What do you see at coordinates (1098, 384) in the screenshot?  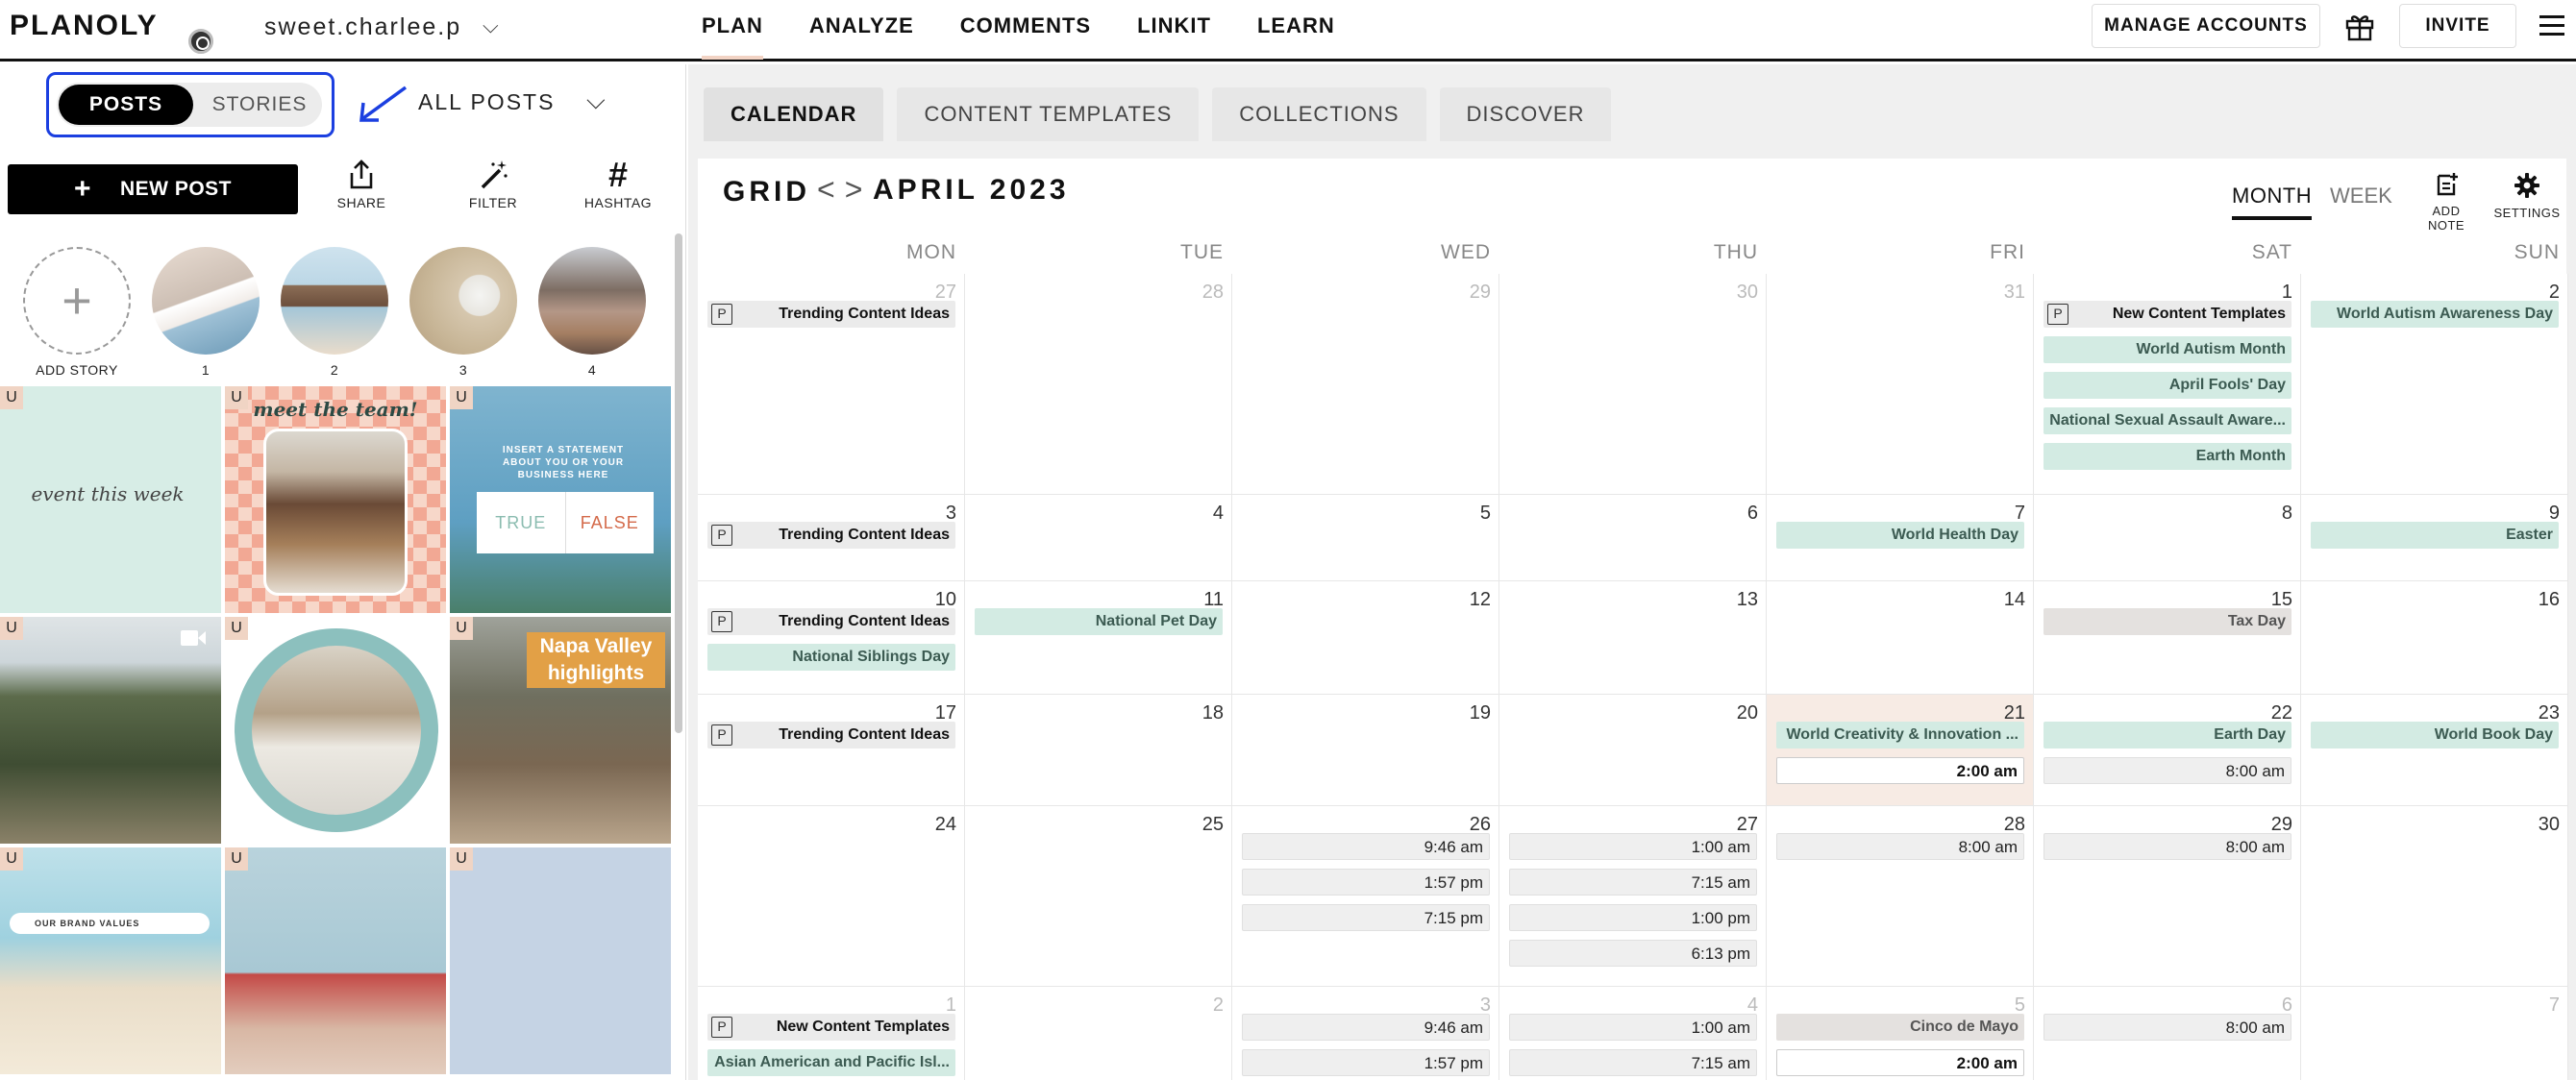 I see `calendar-day: 28` at bounding box center [1098, 384].